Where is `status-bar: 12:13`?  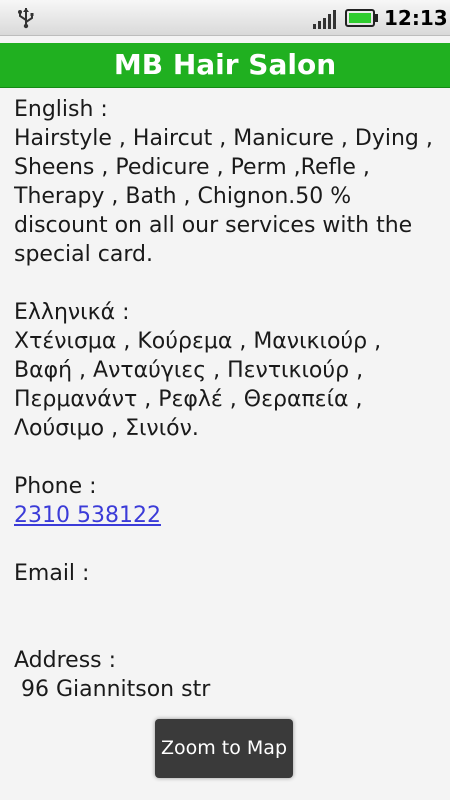 status-bar: 12:13 is located at coordinates (225, 18).